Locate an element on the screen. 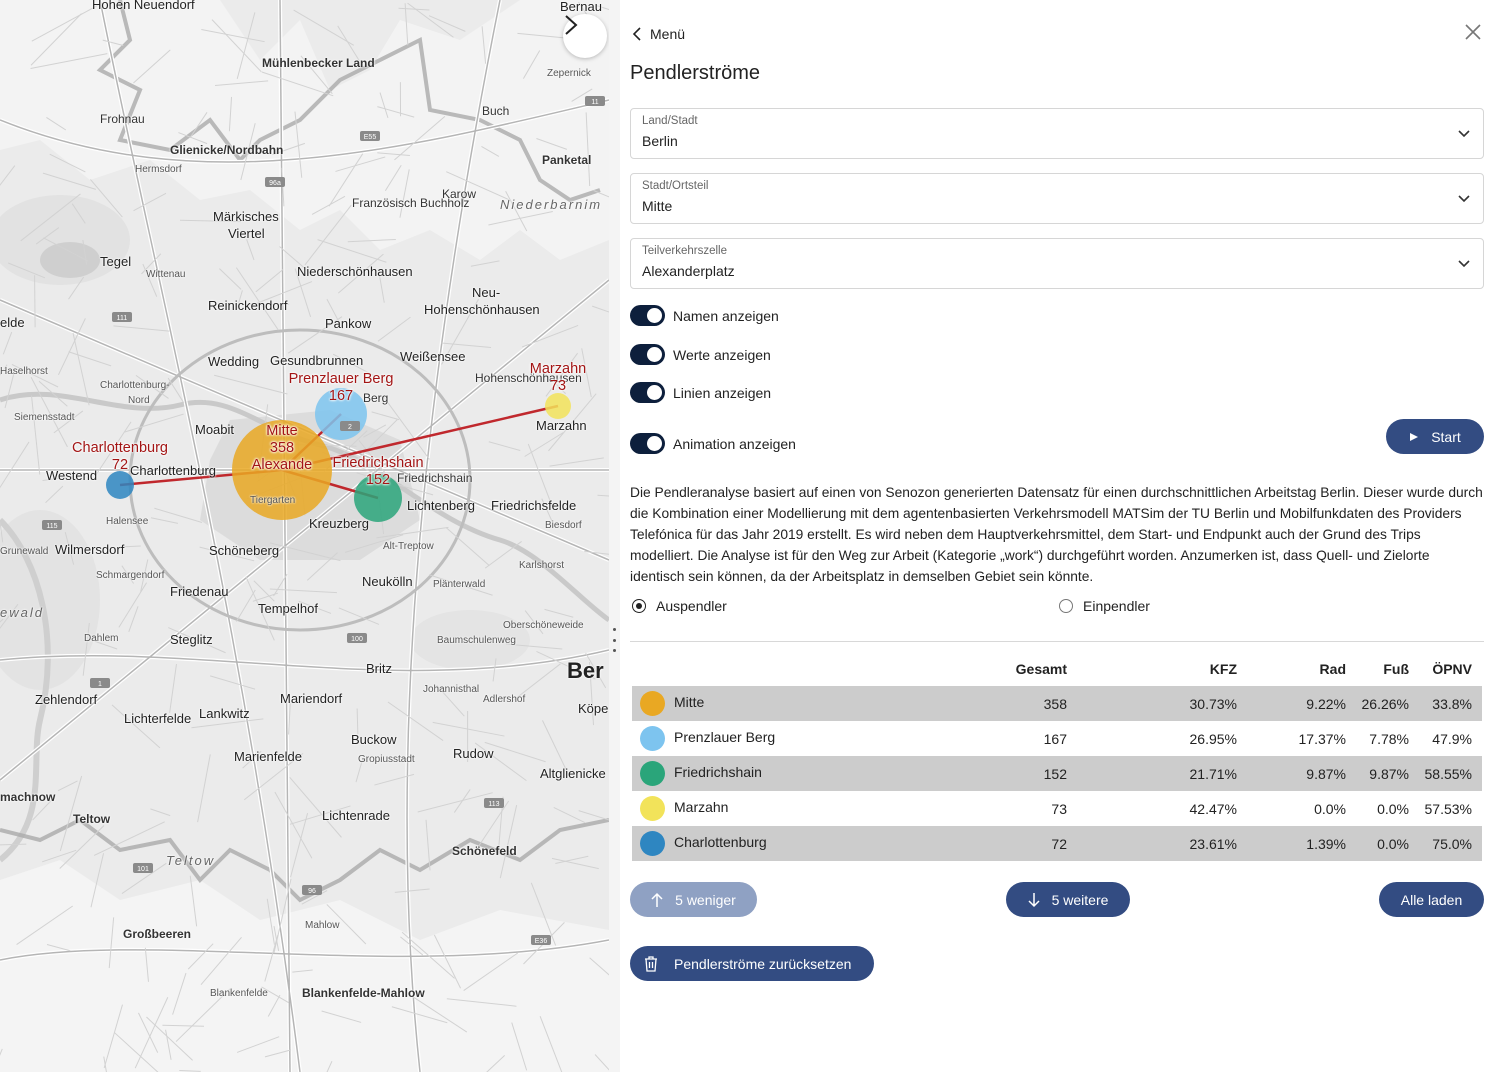  close-icon is located at coordinates (1473, 32).